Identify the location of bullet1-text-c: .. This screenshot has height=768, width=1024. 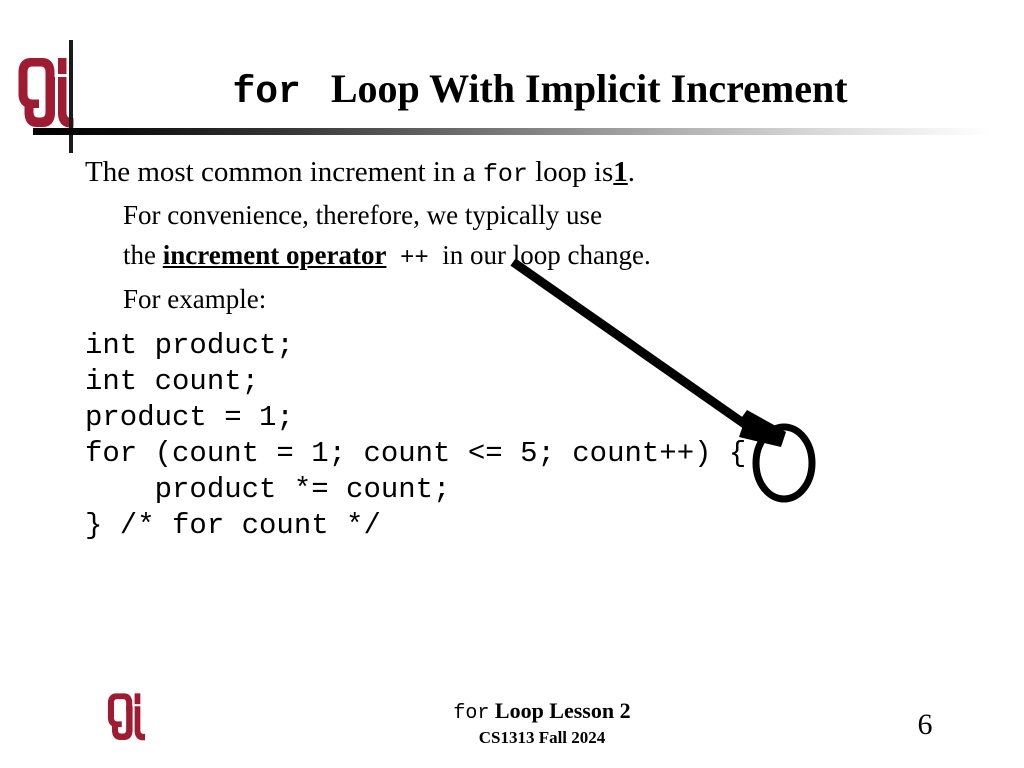
(631, 172).